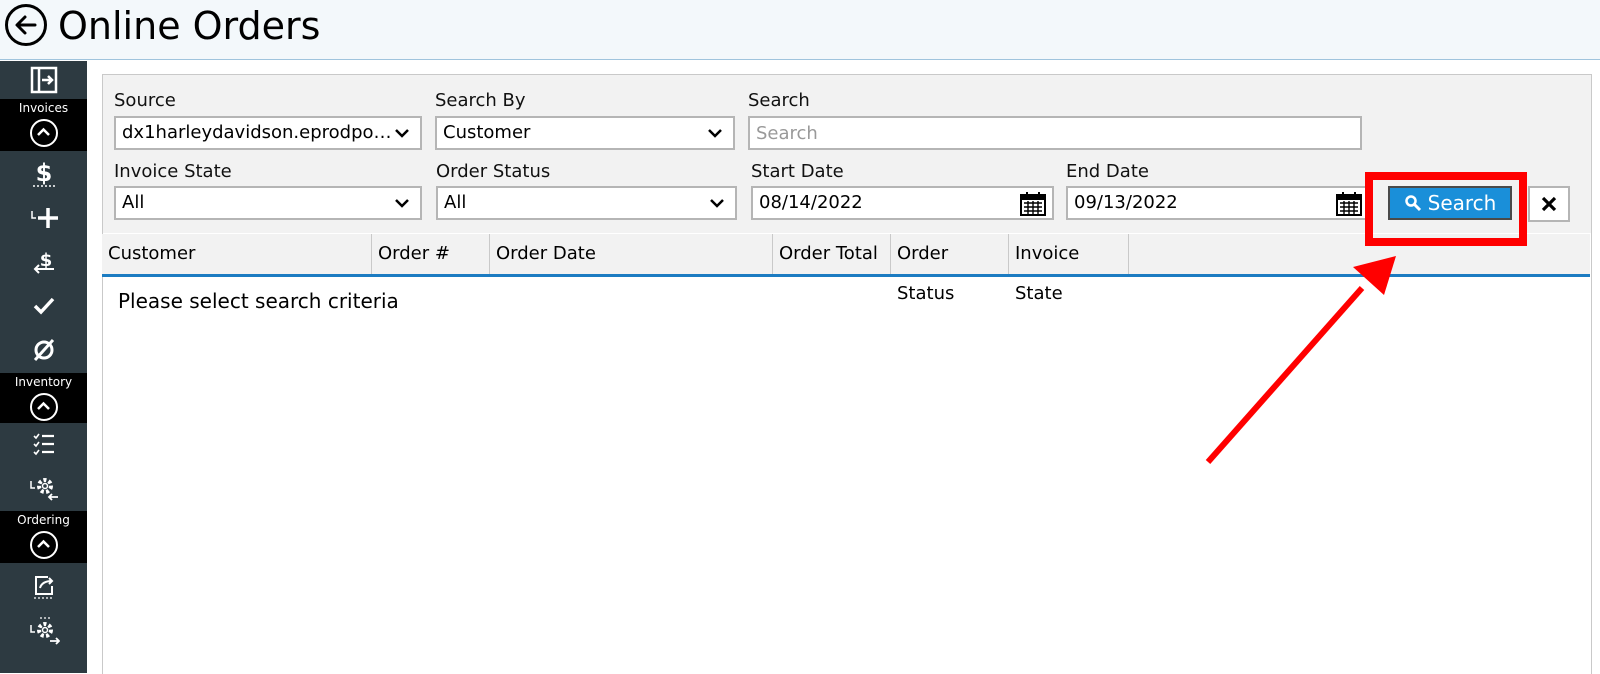  I want to click on sidebar: Invoices $ $ Inventory Ordering, so click(43, 367).